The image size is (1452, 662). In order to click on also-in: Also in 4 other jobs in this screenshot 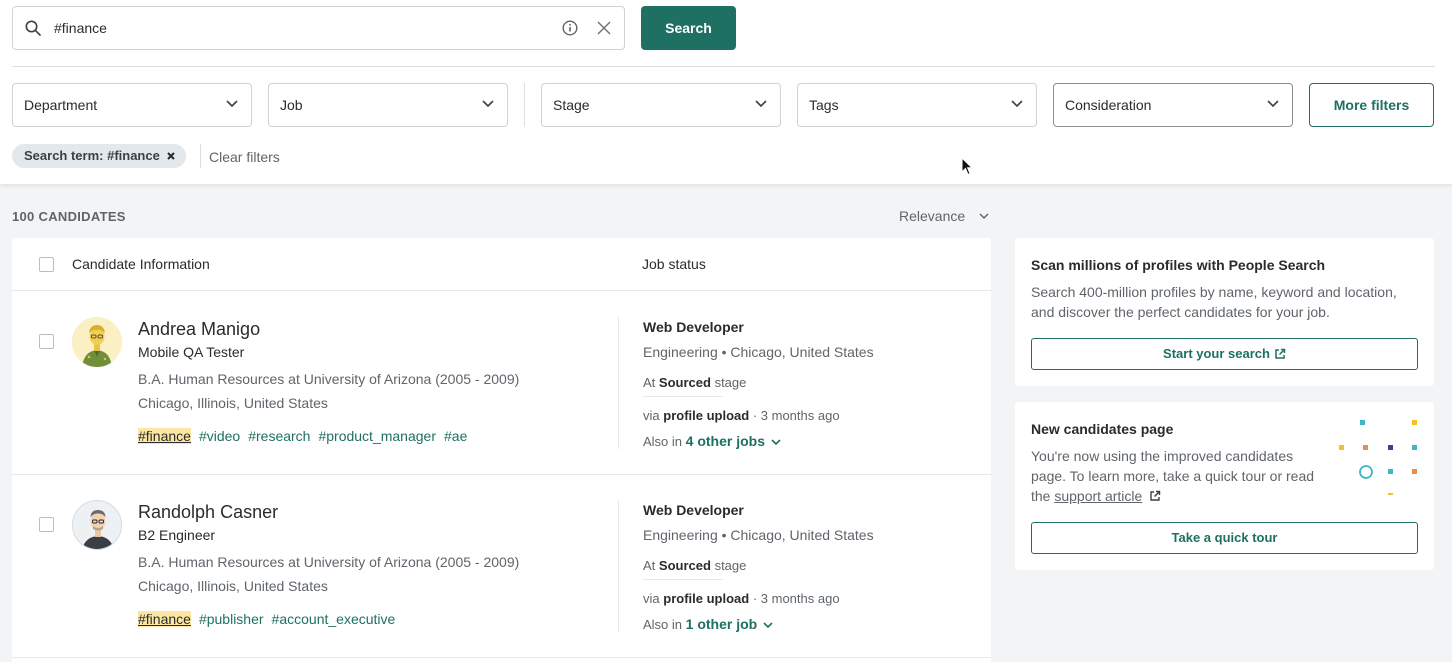, I will do `click(712, 441)`.